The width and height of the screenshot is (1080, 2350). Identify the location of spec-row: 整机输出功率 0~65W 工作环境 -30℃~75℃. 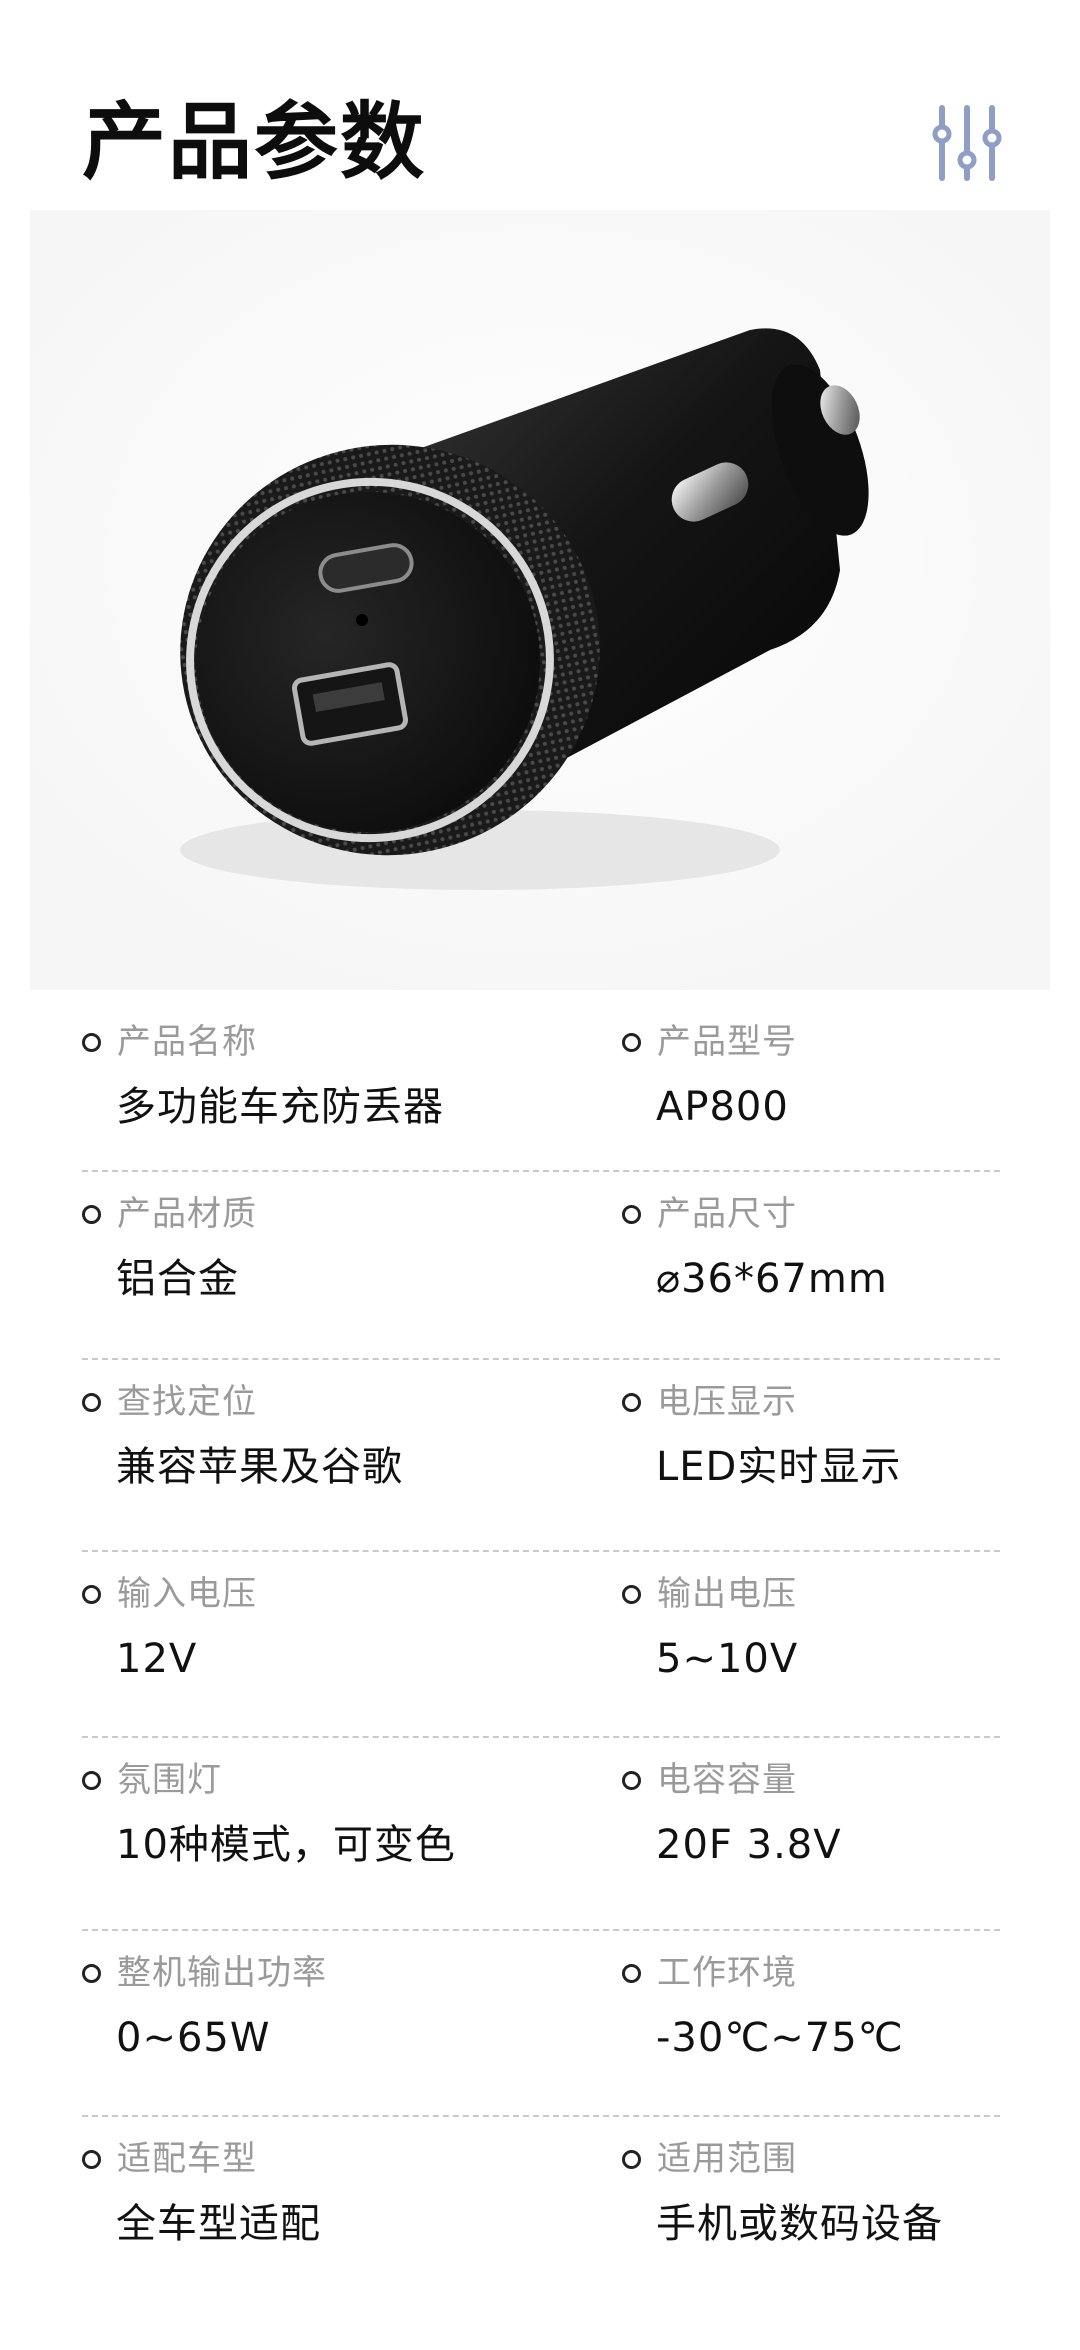
(541, 2024).